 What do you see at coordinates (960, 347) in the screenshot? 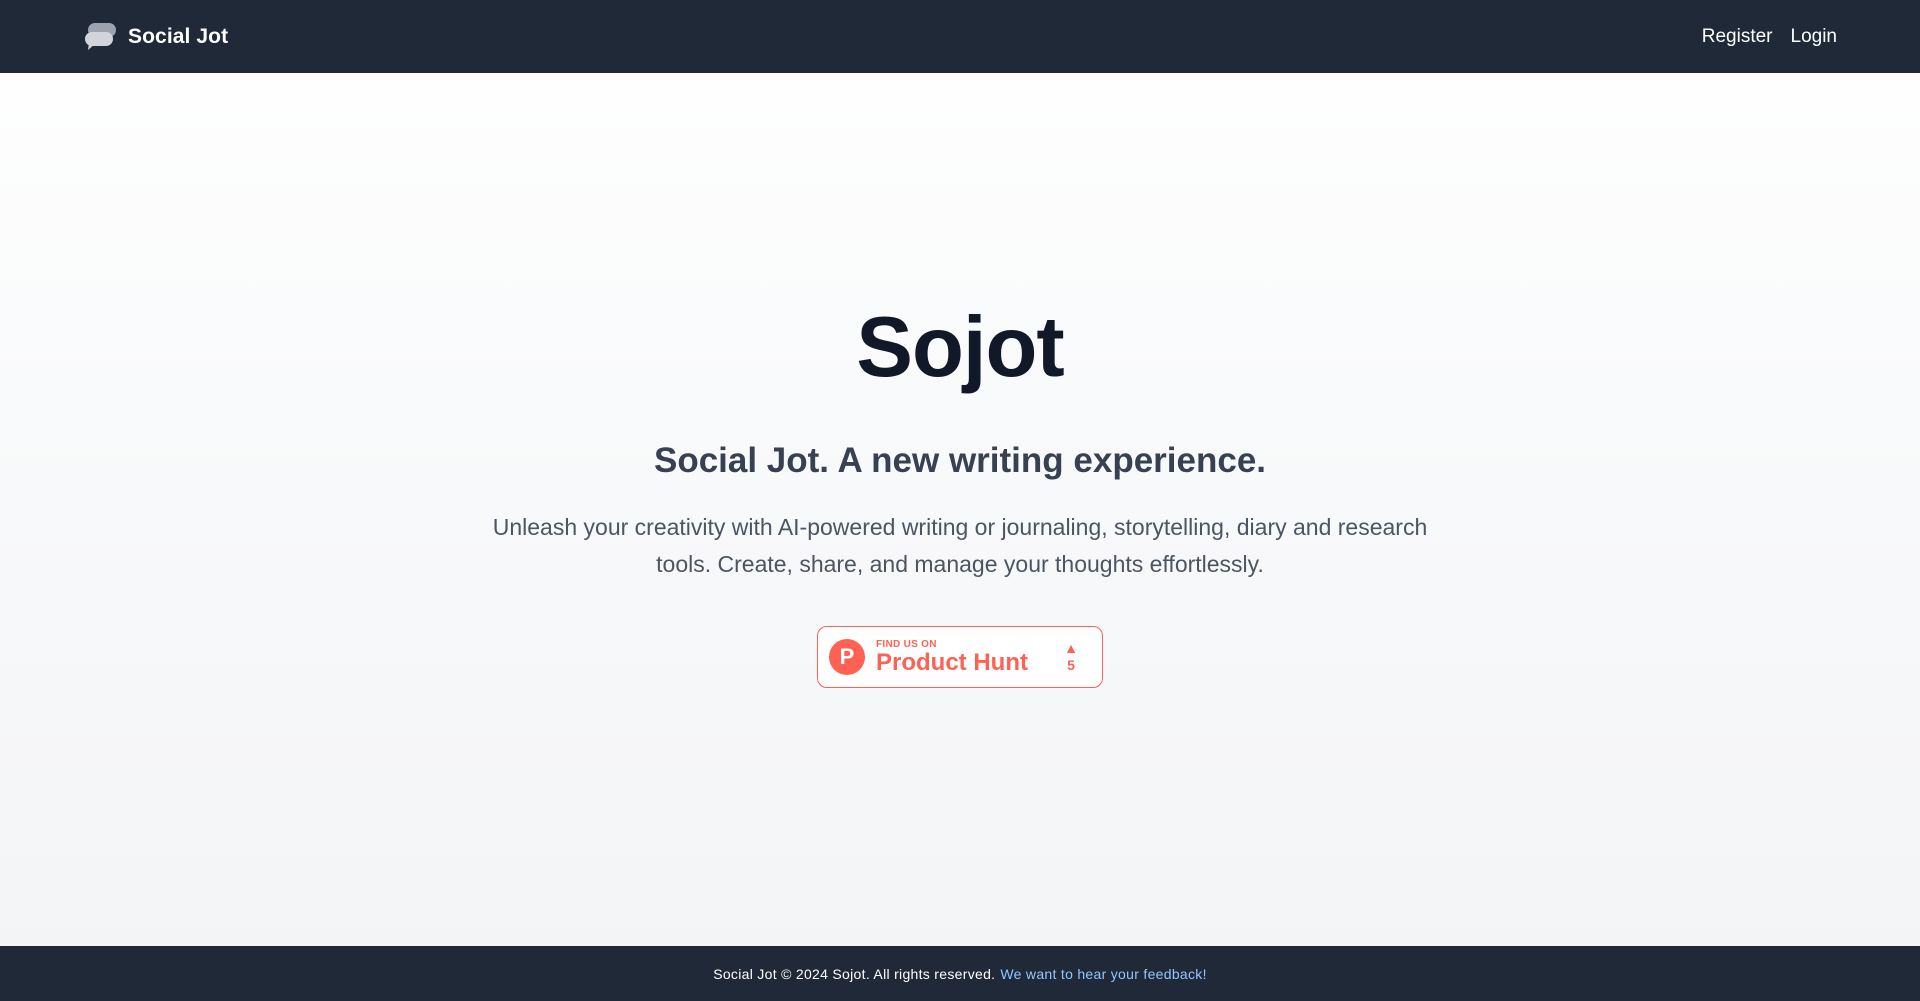
I see `hero-title: Sojot` at bounding box center [960, 347].